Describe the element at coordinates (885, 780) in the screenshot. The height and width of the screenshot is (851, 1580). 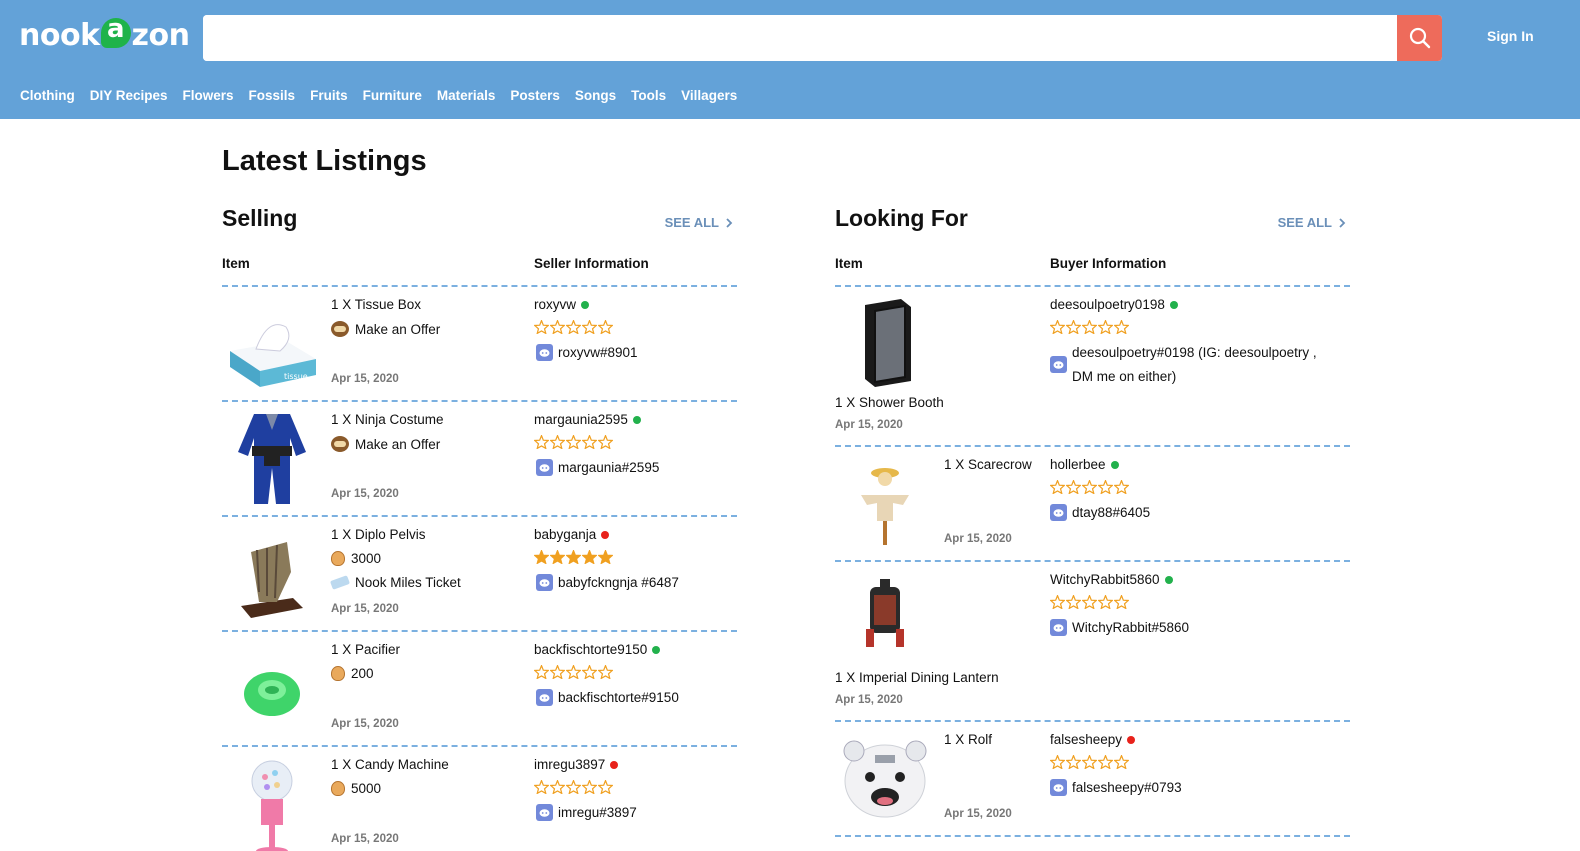
I see `rolf-villager-image` at that location.